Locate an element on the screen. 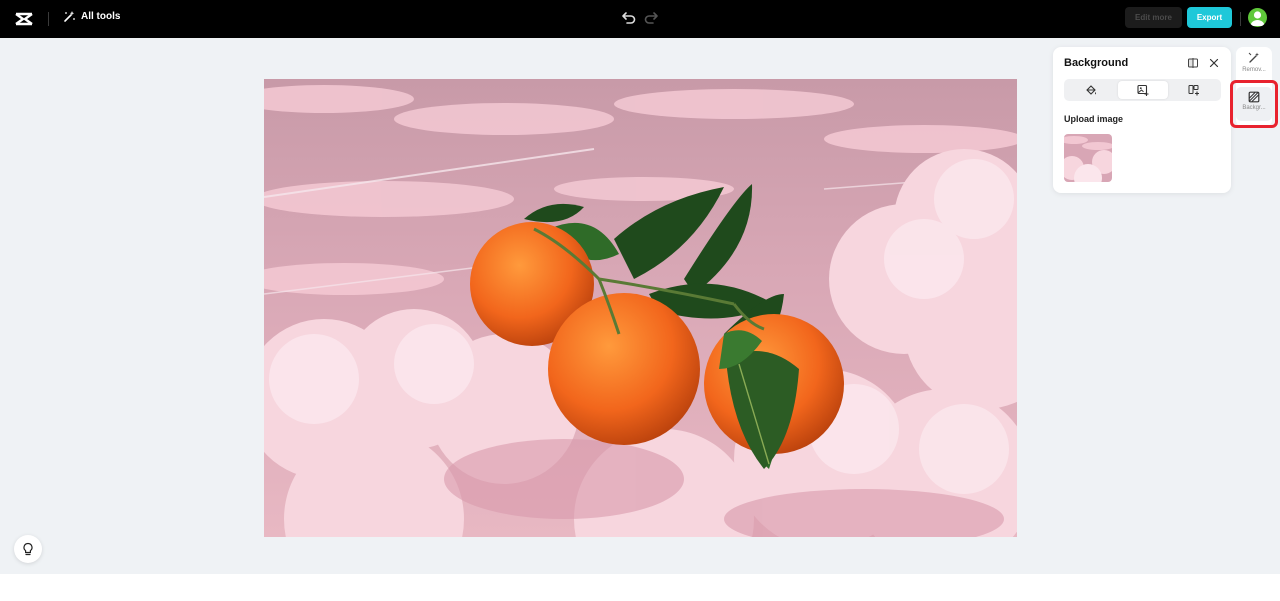 This screenshot has height=601, width=1280. tab-color-fill is located at coordinates (1091, 90).